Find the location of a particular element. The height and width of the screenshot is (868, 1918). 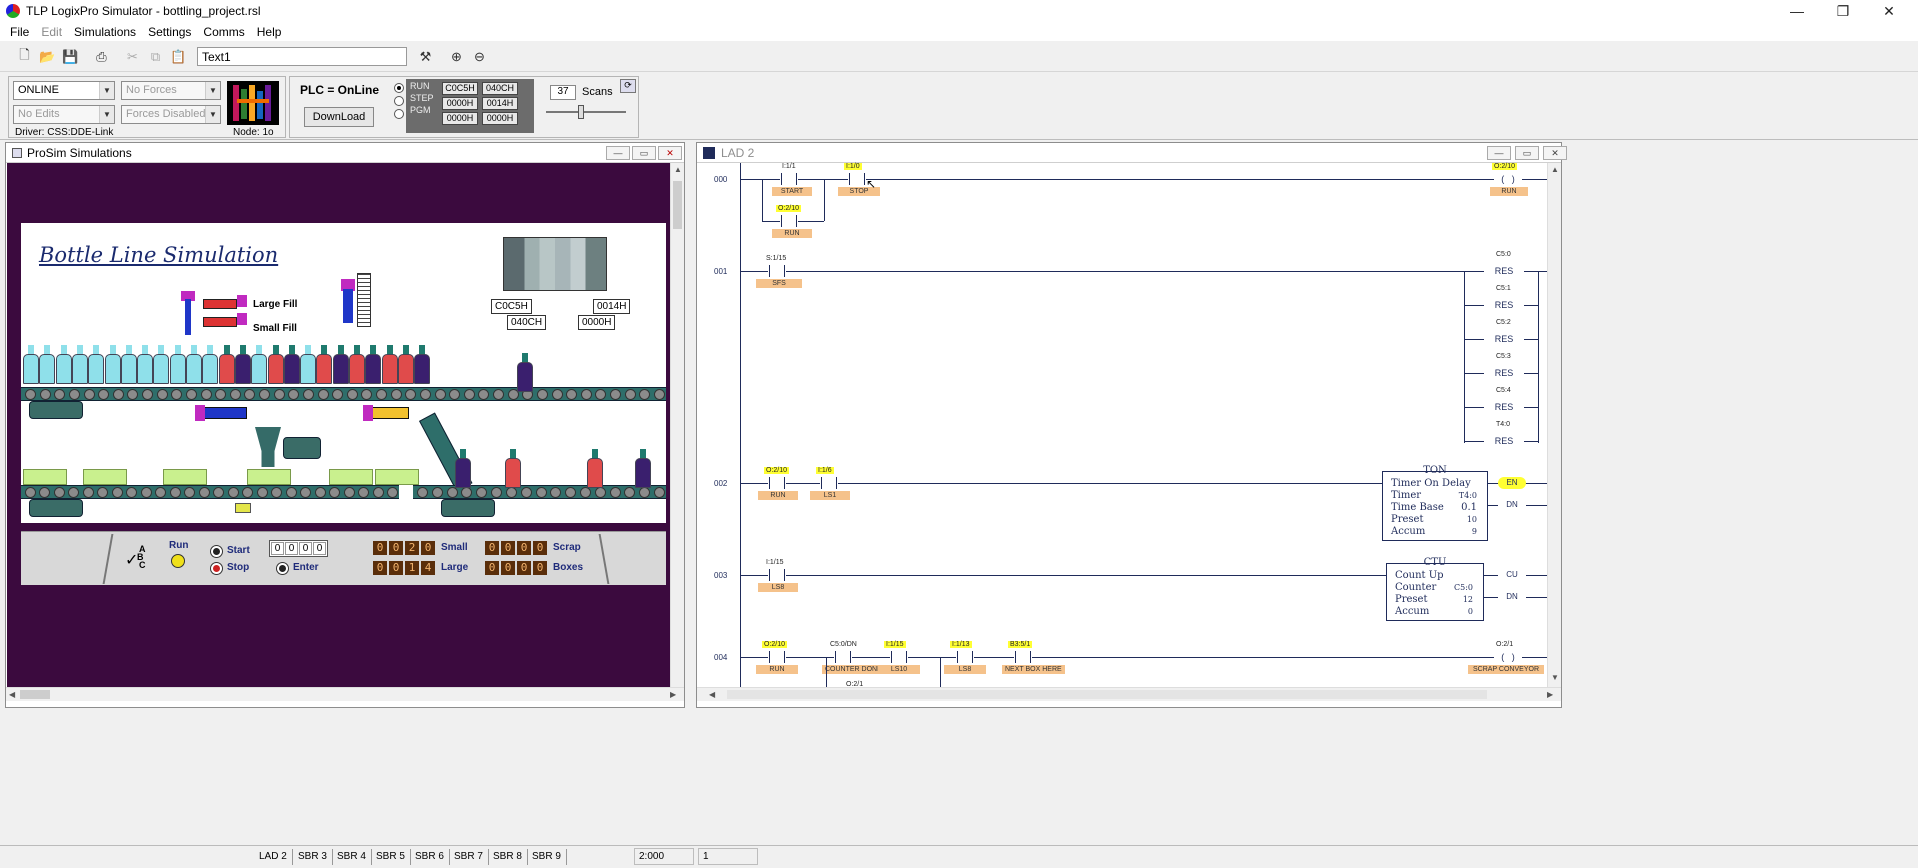

menu-simulations: Simulations is located at coordinates (105, 32).